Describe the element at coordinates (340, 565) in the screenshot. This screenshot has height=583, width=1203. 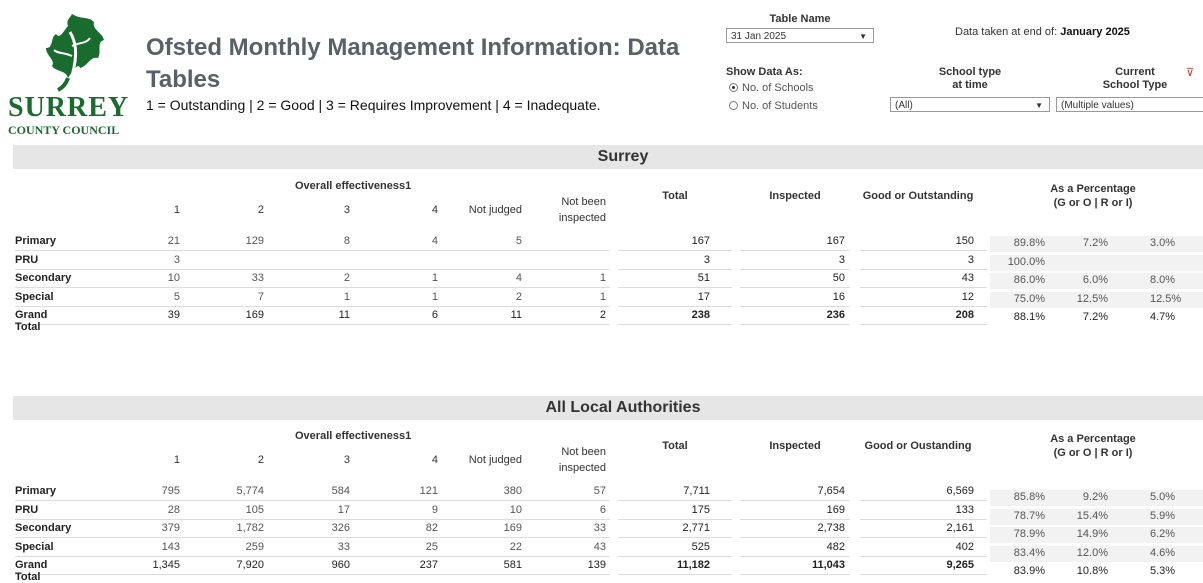
I see `table-cell: 960` at that location.